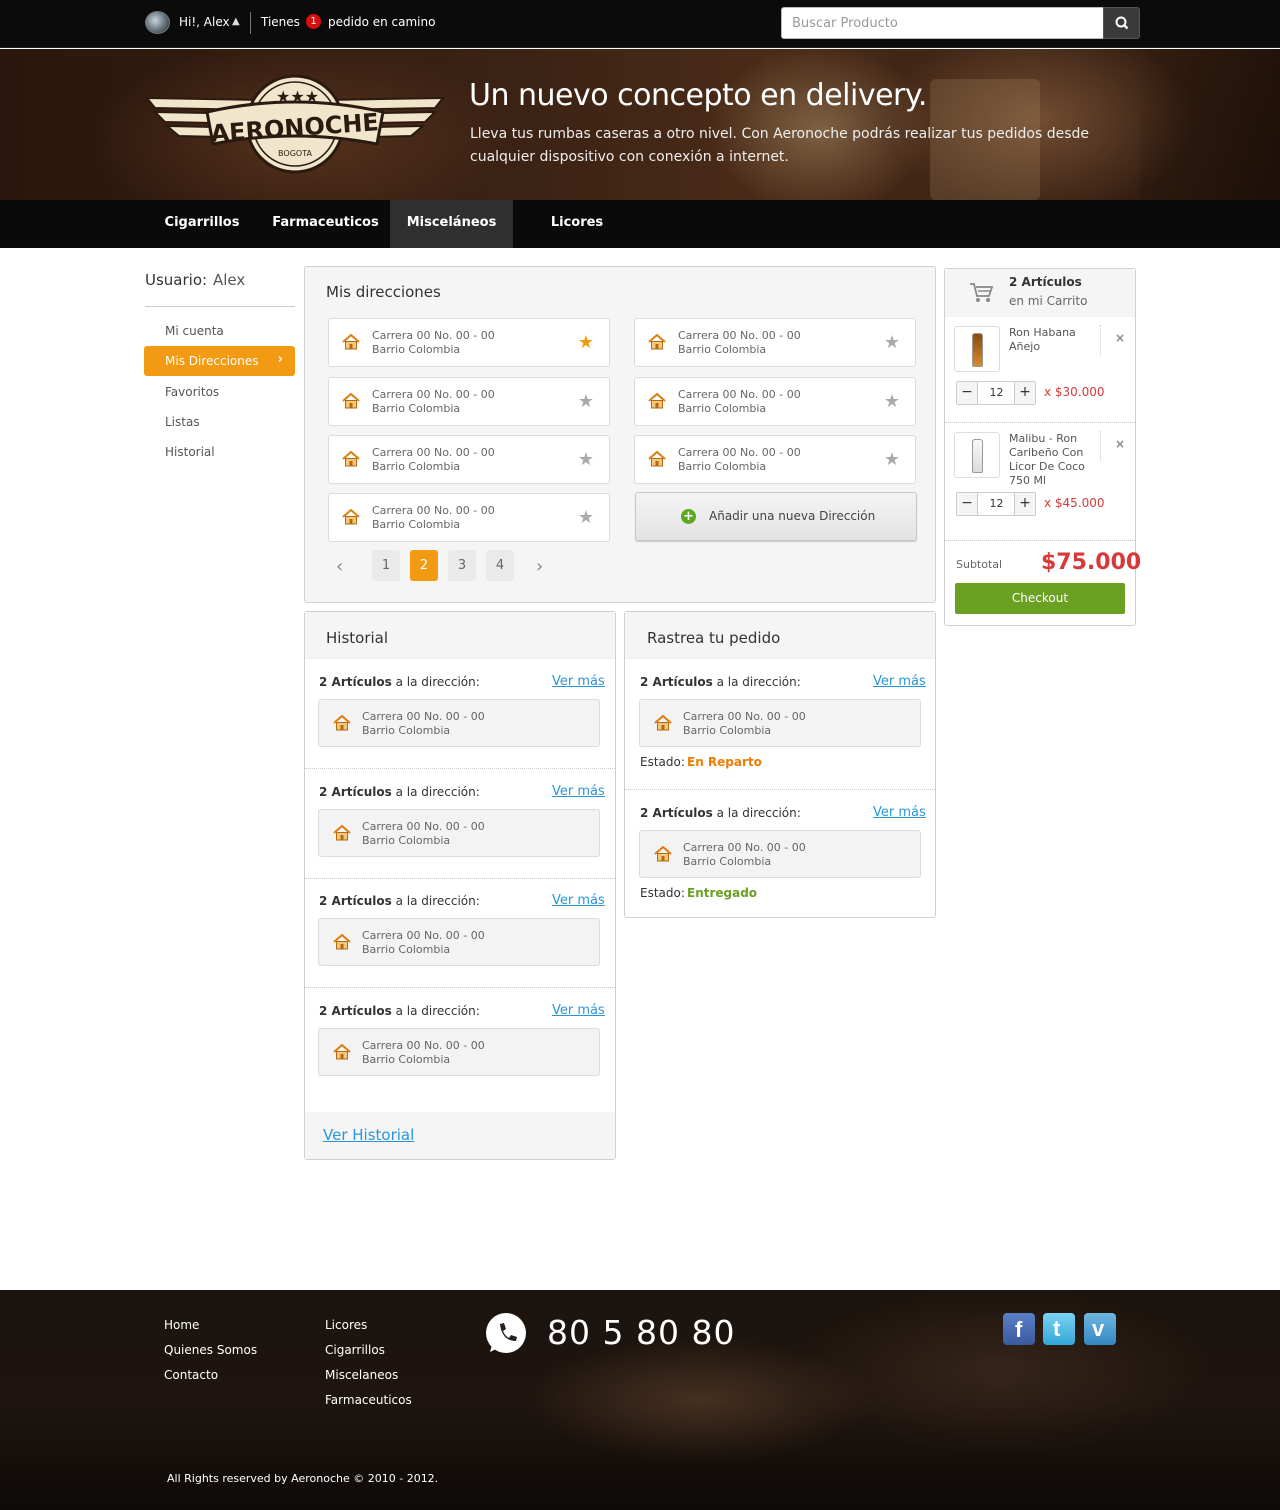 The width and height of the screenshot is (1280, 1510). Describe the element at coordinates (1049, 340) in the screenshot. I see `product-name: Ron Habana Añejo` at that location.